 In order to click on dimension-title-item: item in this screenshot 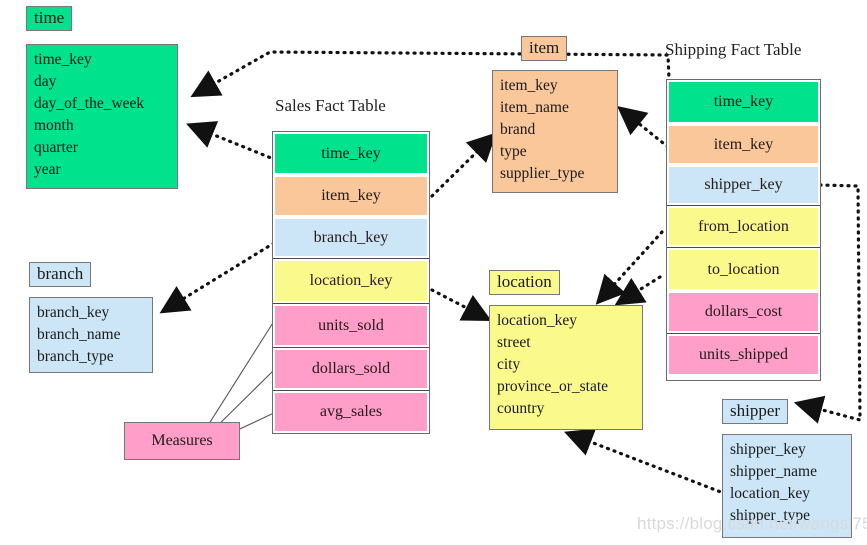, I will do `click(544, 47)`.